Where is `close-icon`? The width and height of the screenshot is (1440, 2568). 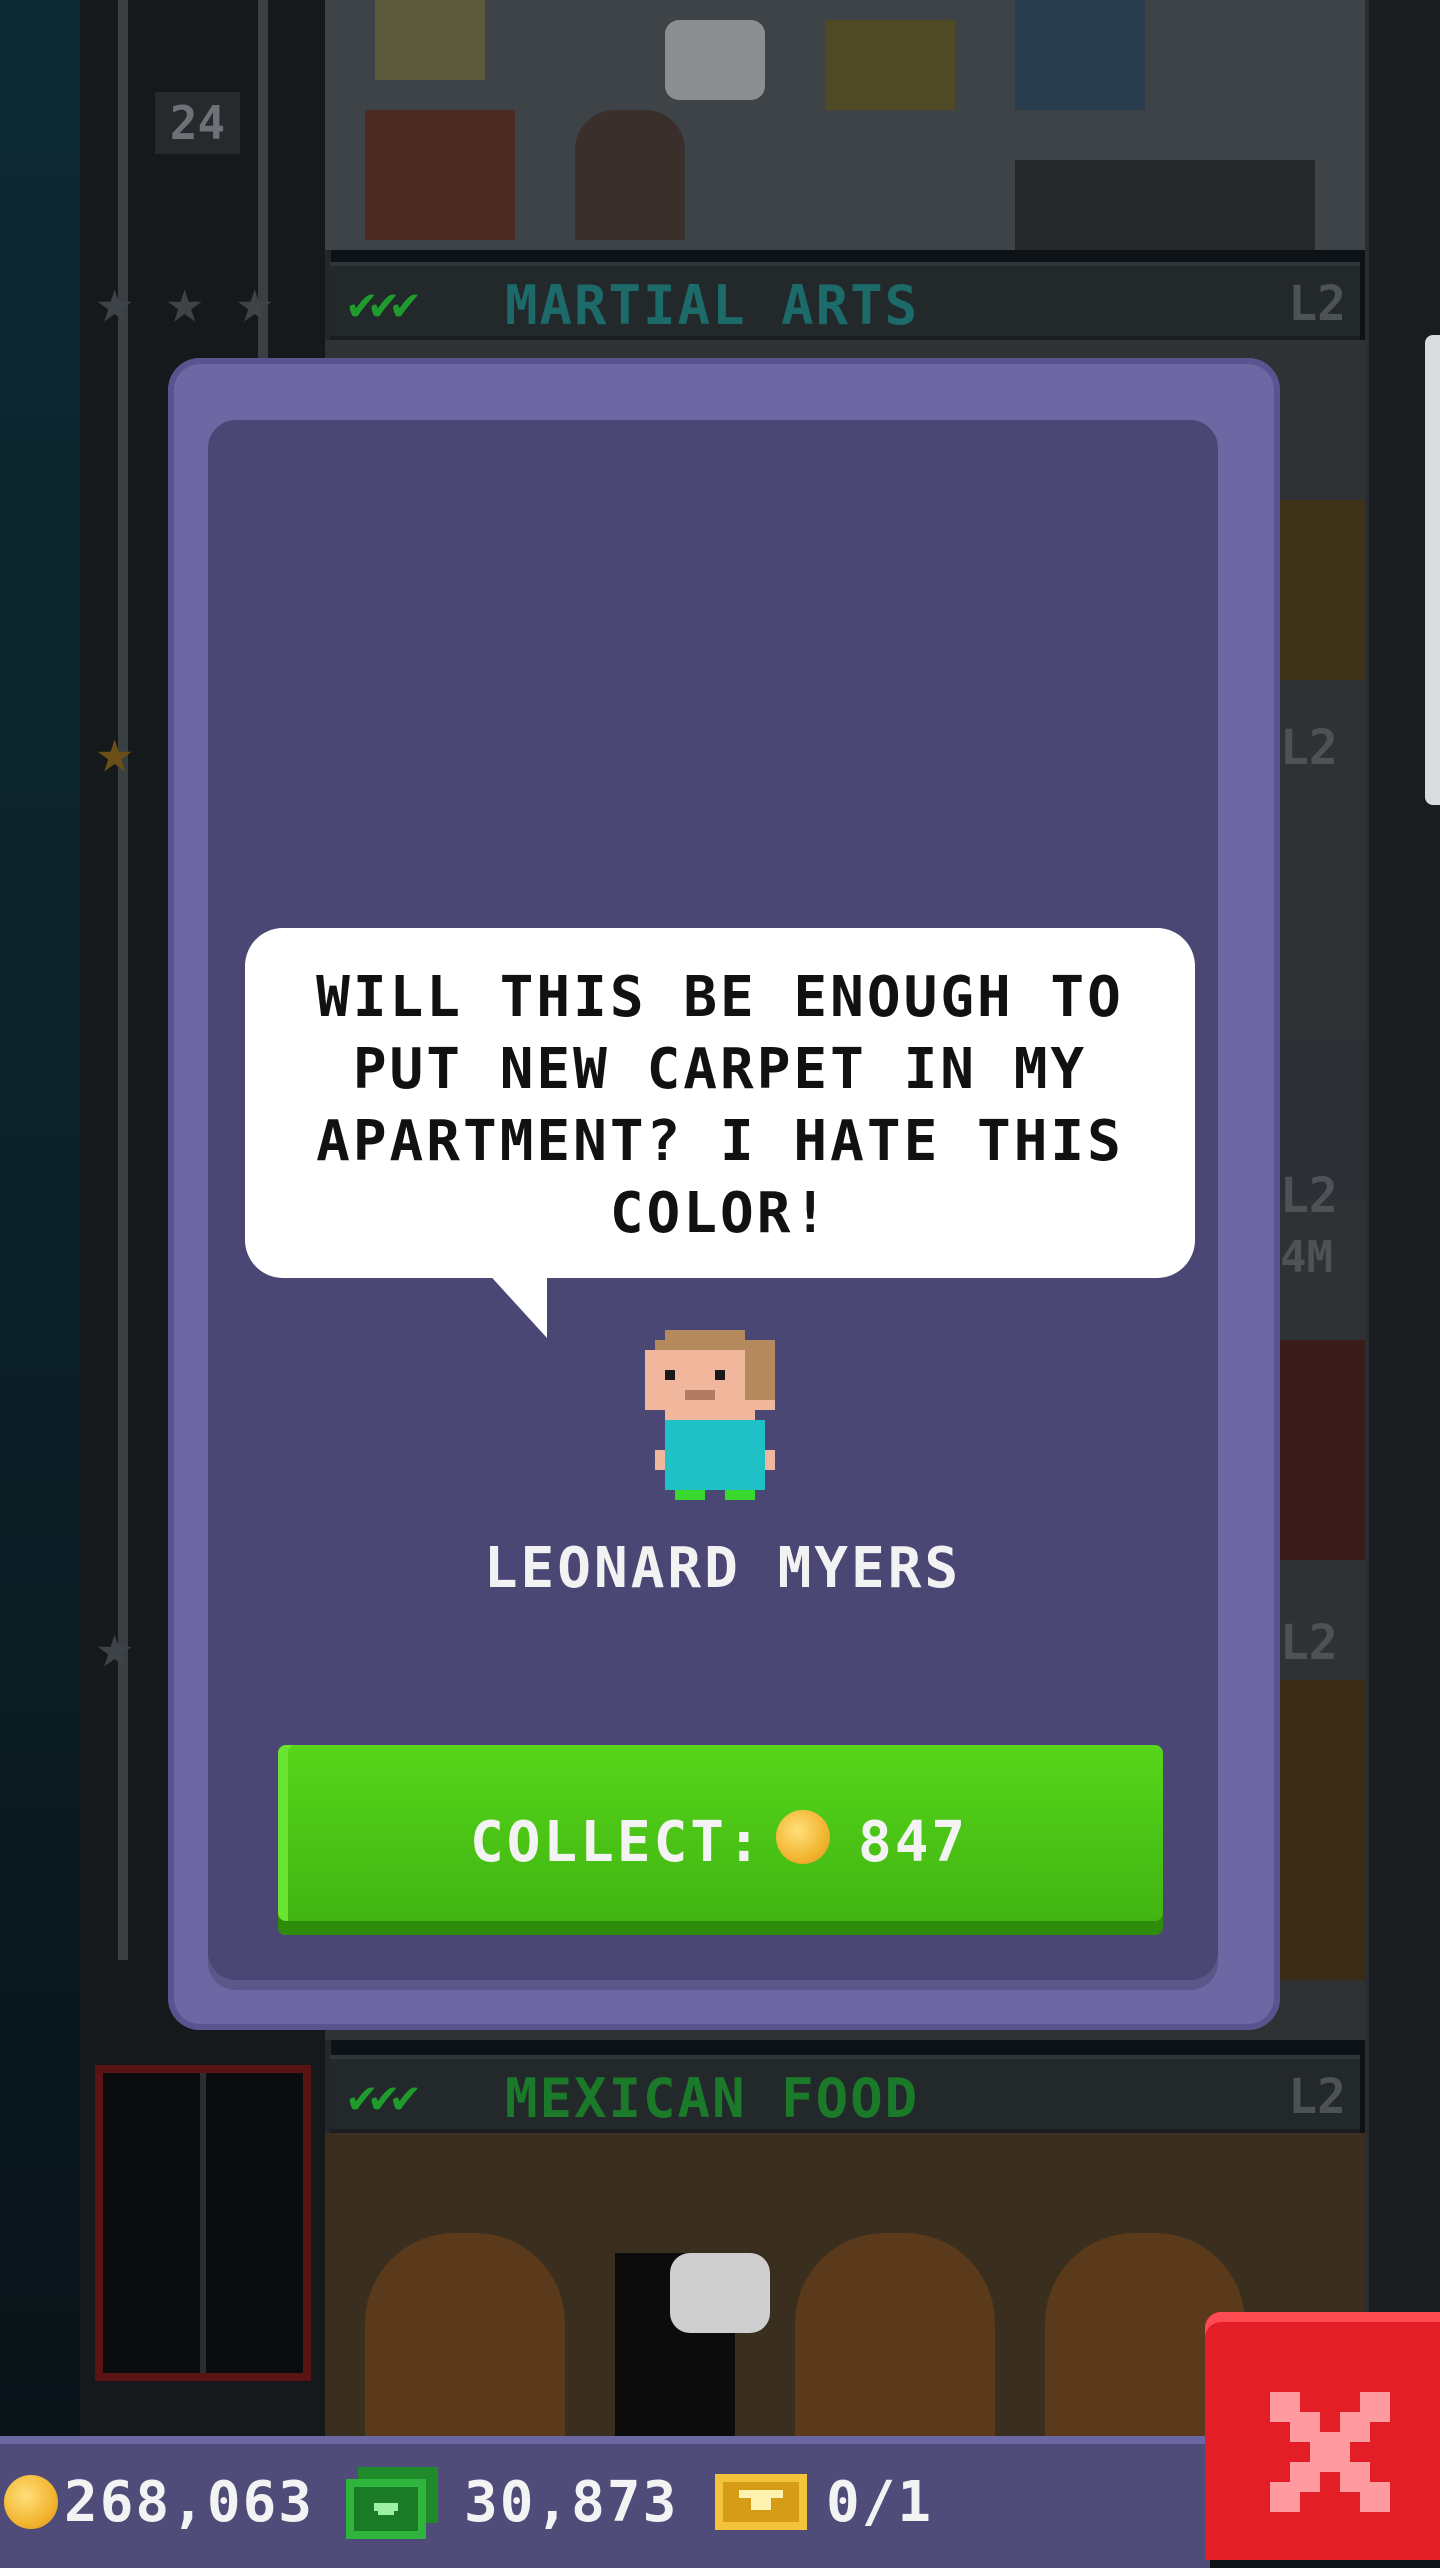 close-icon is located at coordinates (1330, 2452).